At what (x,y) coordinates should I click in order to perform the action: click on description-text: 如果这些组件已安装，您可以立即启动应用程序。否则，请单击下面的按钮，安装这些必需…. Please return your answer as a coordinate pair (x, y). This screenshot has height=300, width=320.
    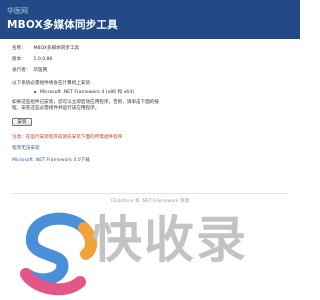
    Looking at the image, I should click on (86, 105).